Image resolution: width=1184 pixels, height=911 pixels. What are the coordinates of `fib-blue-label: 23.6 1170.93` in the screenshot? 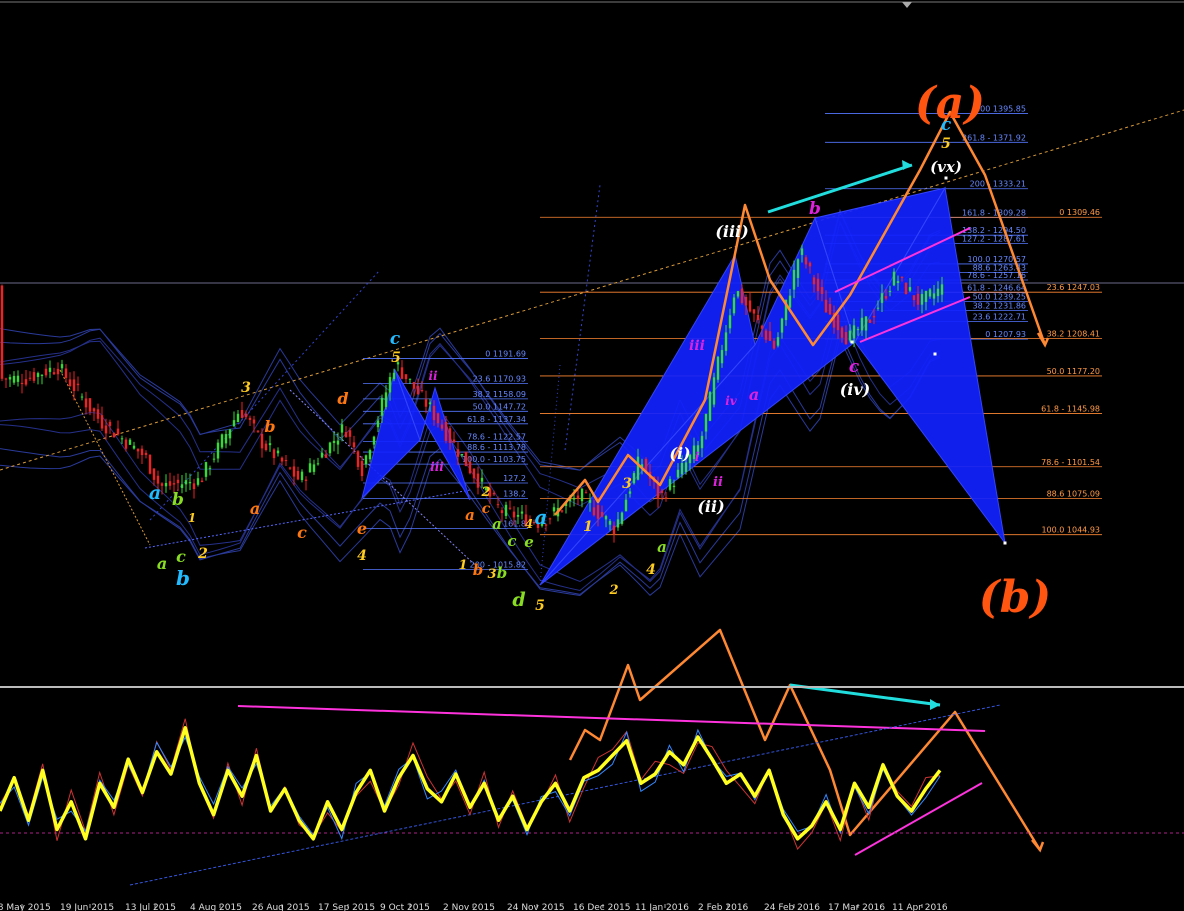 It's located at (499, 378).